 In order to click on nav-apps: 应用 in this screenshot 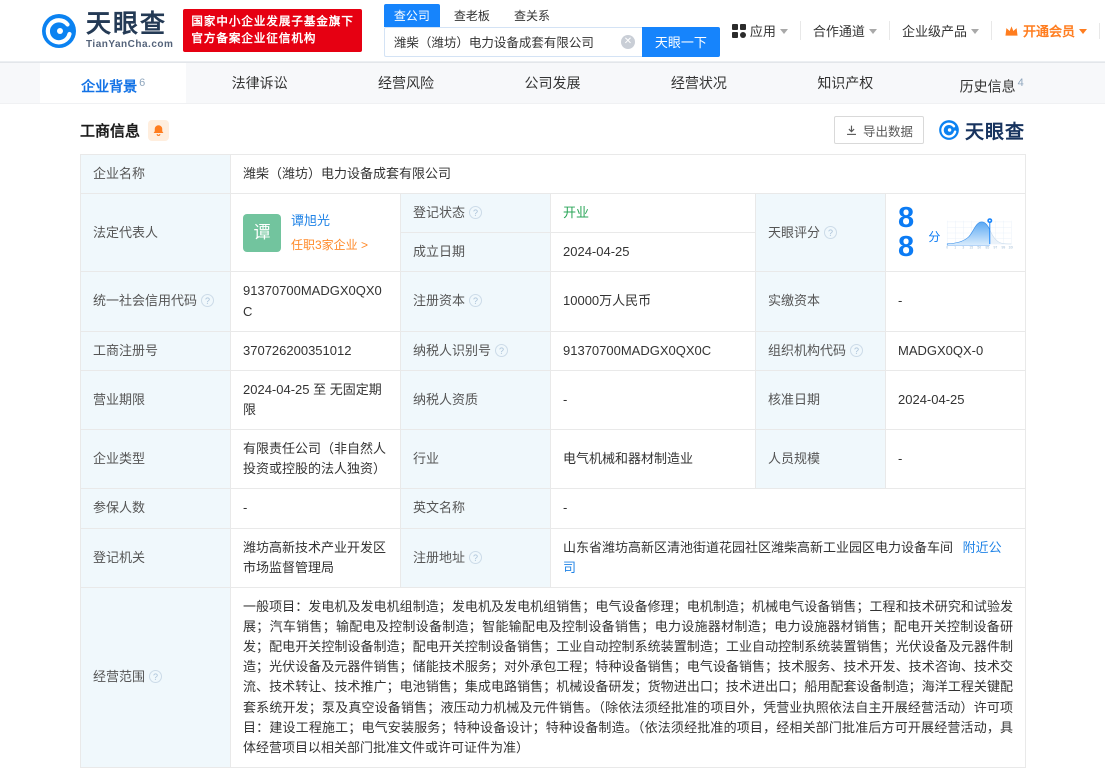, I will do `click(760, 30)`.